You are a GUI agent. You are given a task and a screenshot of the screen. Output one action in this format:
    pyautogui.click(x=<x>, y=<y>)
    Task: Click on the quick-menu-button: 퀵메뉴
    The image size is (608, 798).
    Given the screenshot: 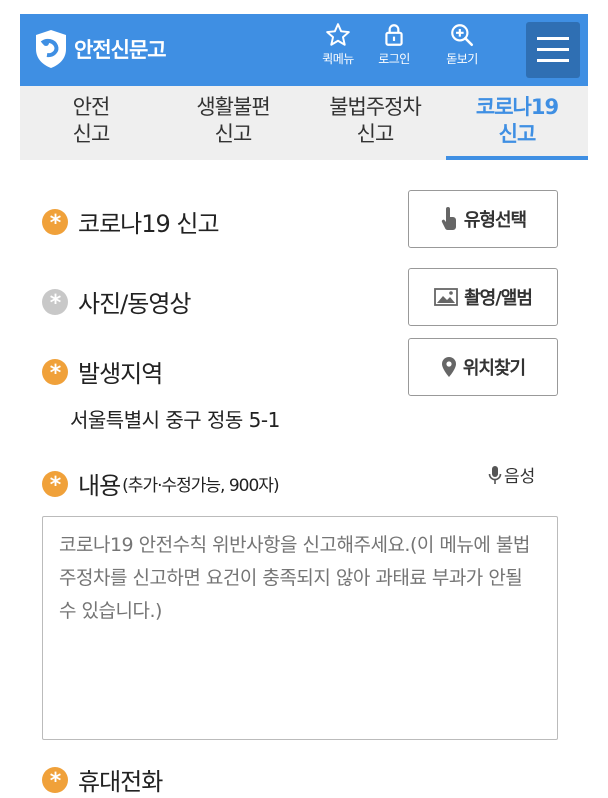 What is the action you would take?
    pyautogui.click(x=338, y=51)
    